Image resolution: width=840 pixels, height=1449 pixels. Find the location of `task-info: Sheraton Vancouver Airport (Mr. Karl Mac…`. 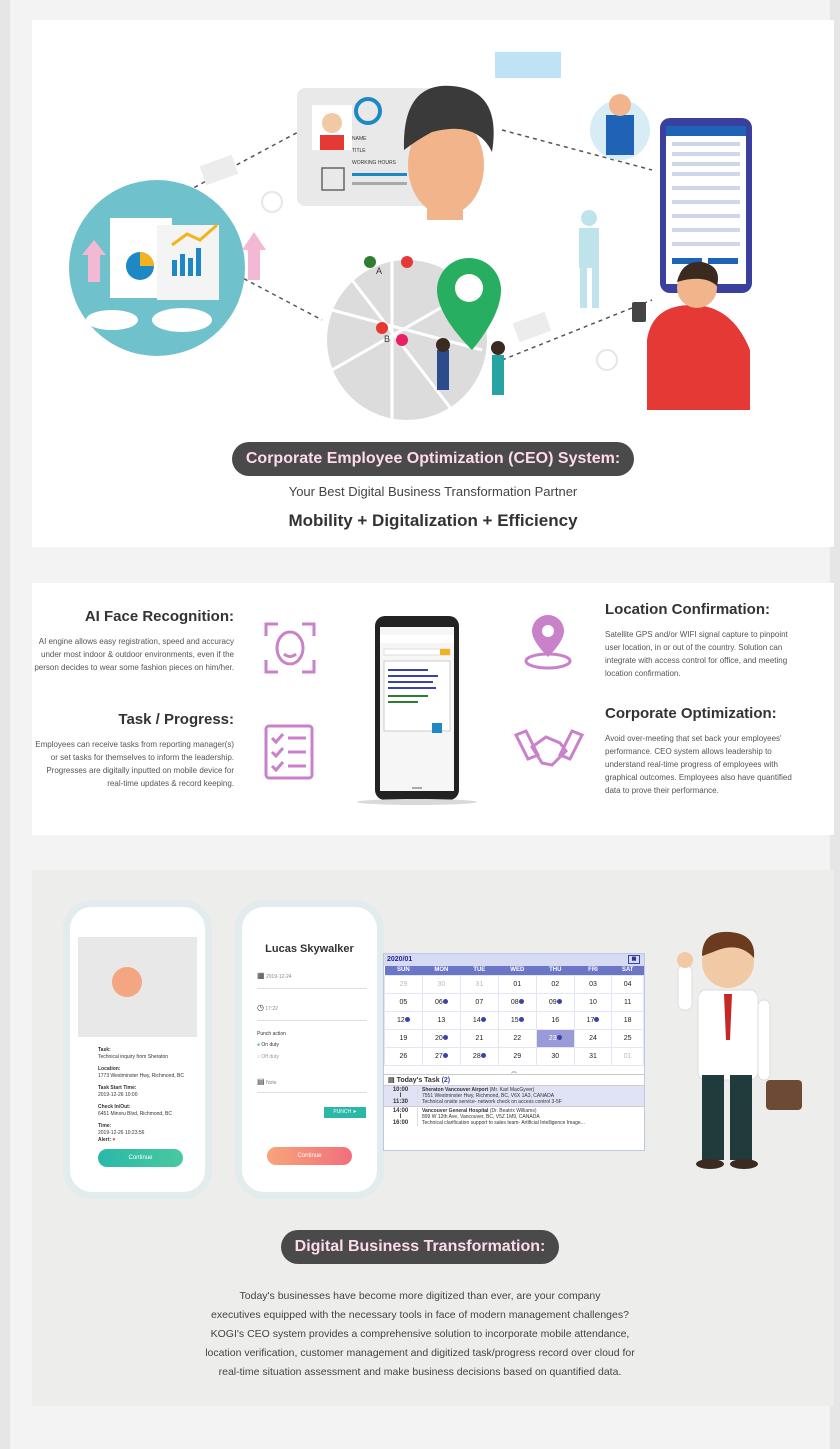

task-info: Sheraton Vancouver Airport (Mr. Karl Mac… is located at coordinates (490, 1096).